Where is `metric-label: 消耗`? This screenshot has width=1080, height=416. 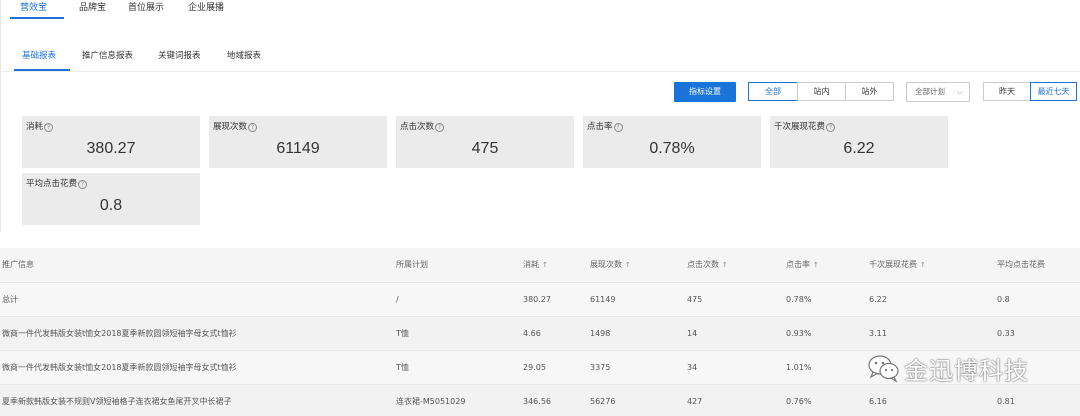 metric-label: 消耗 is located at coordinates (35, 127).